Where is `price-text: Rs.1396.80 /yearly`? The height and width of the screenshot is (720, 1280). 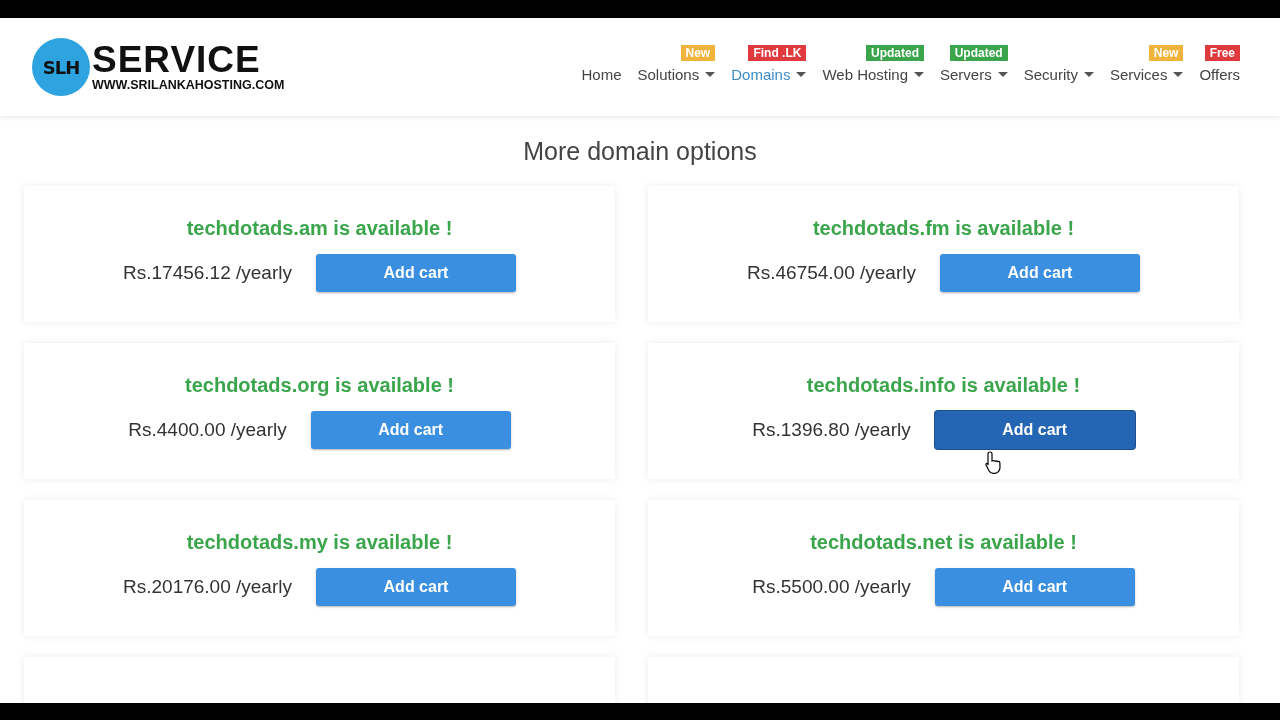
price-text: Rs.1396.80 /yearly is located at coordinates (831, 429).